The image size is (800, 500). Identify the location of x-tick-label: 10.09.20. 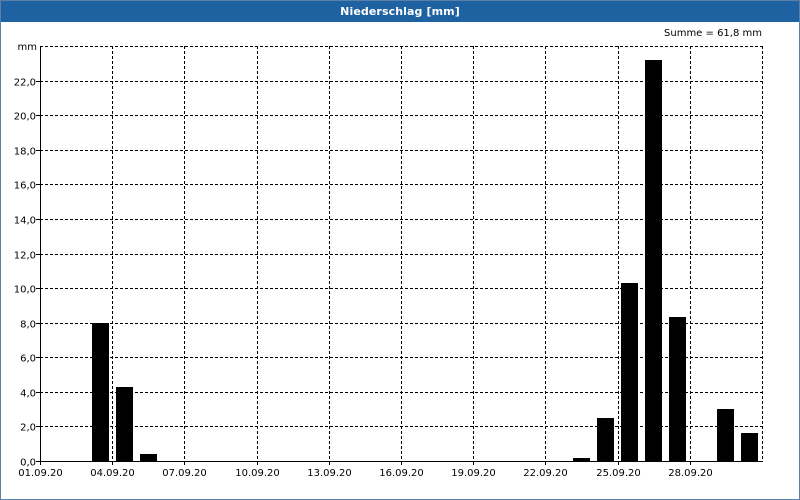
(257, 473).